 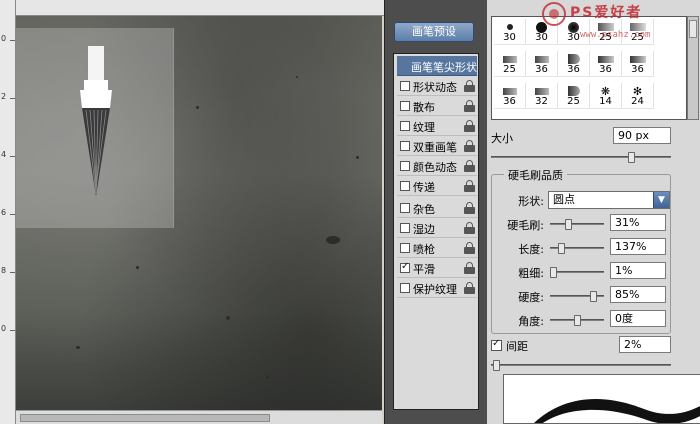 What do you see at coordinates (531, 201) in the screenshot?
I see `shape-label: 形状:` at bounding box center [531, 201].